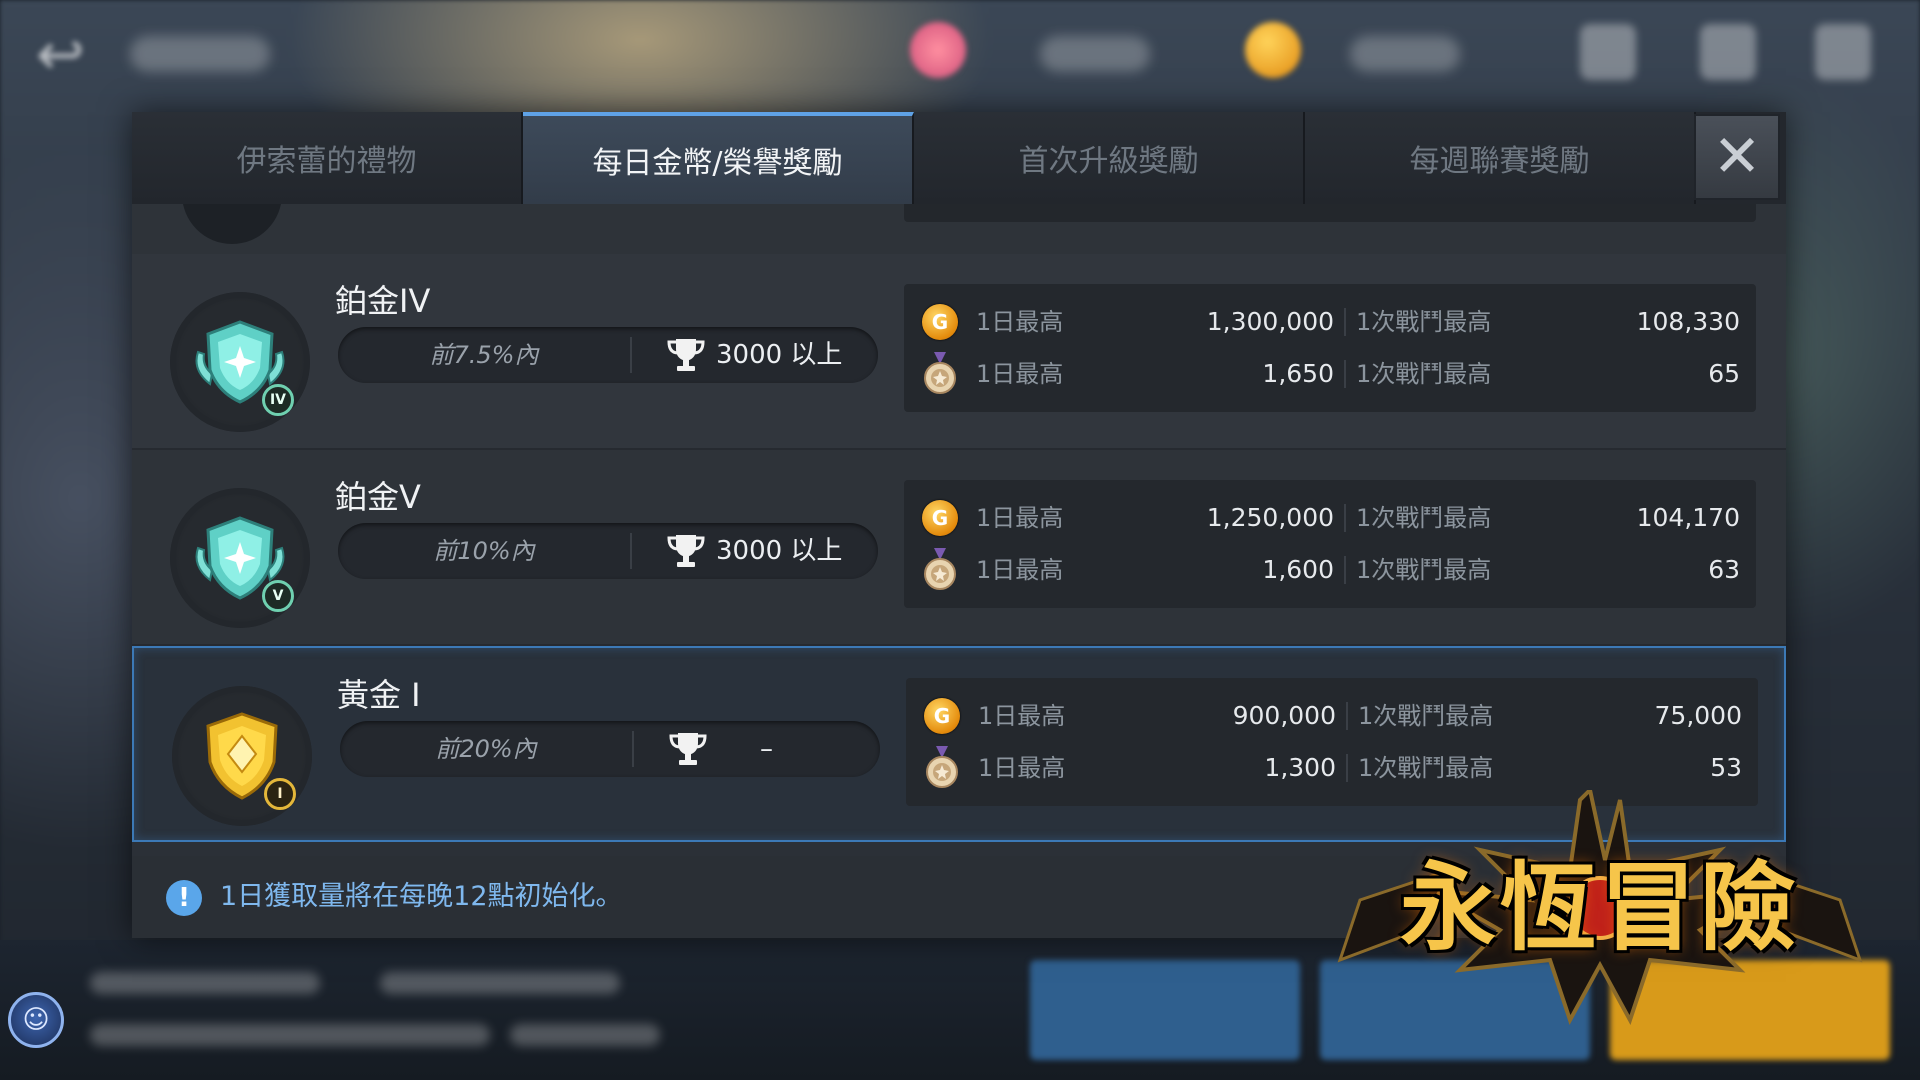 This screenshot has height=1080, width=1920. Describe the element at coordinates (1724, 373) in the screenshot. I see `honor-battle-value: 65` at that location.